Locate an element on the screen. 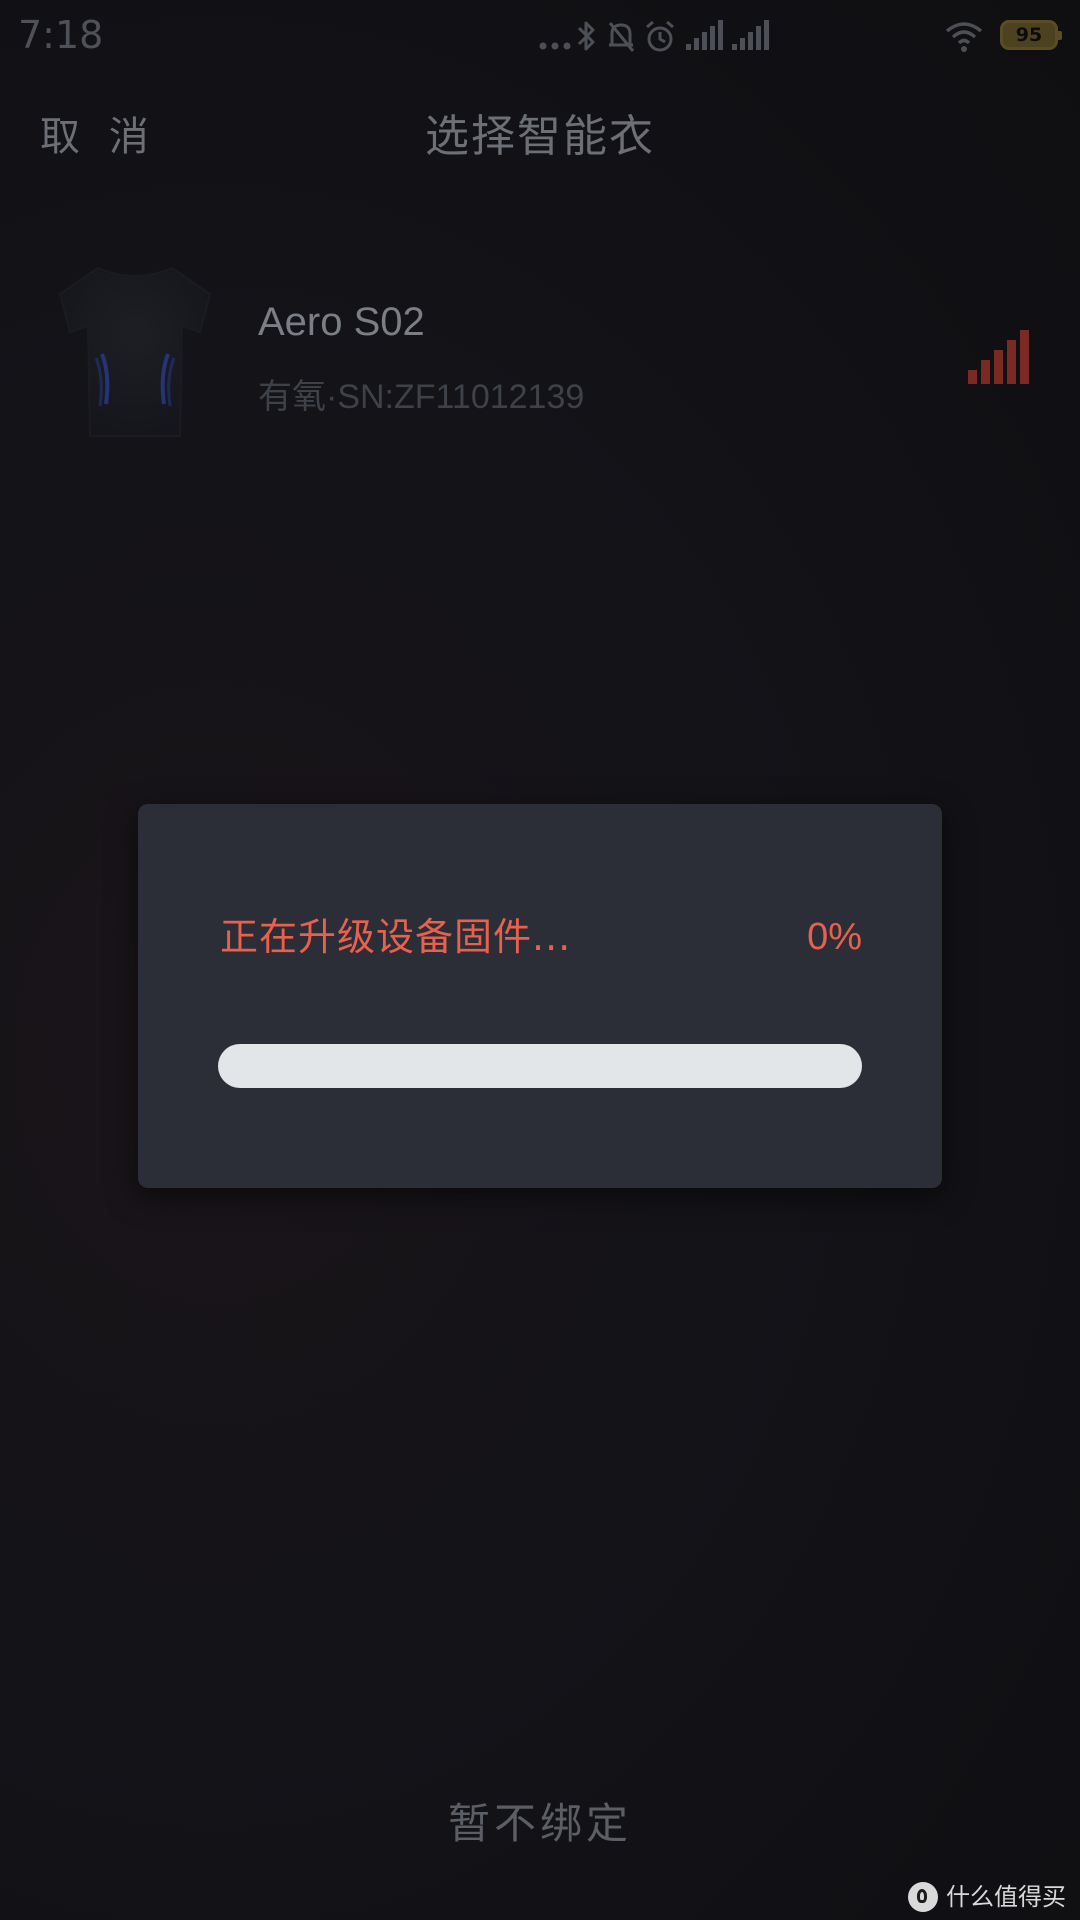 The image size is (1080, 1920). watermark-logo-icon is located at coordinates (923, 1897).